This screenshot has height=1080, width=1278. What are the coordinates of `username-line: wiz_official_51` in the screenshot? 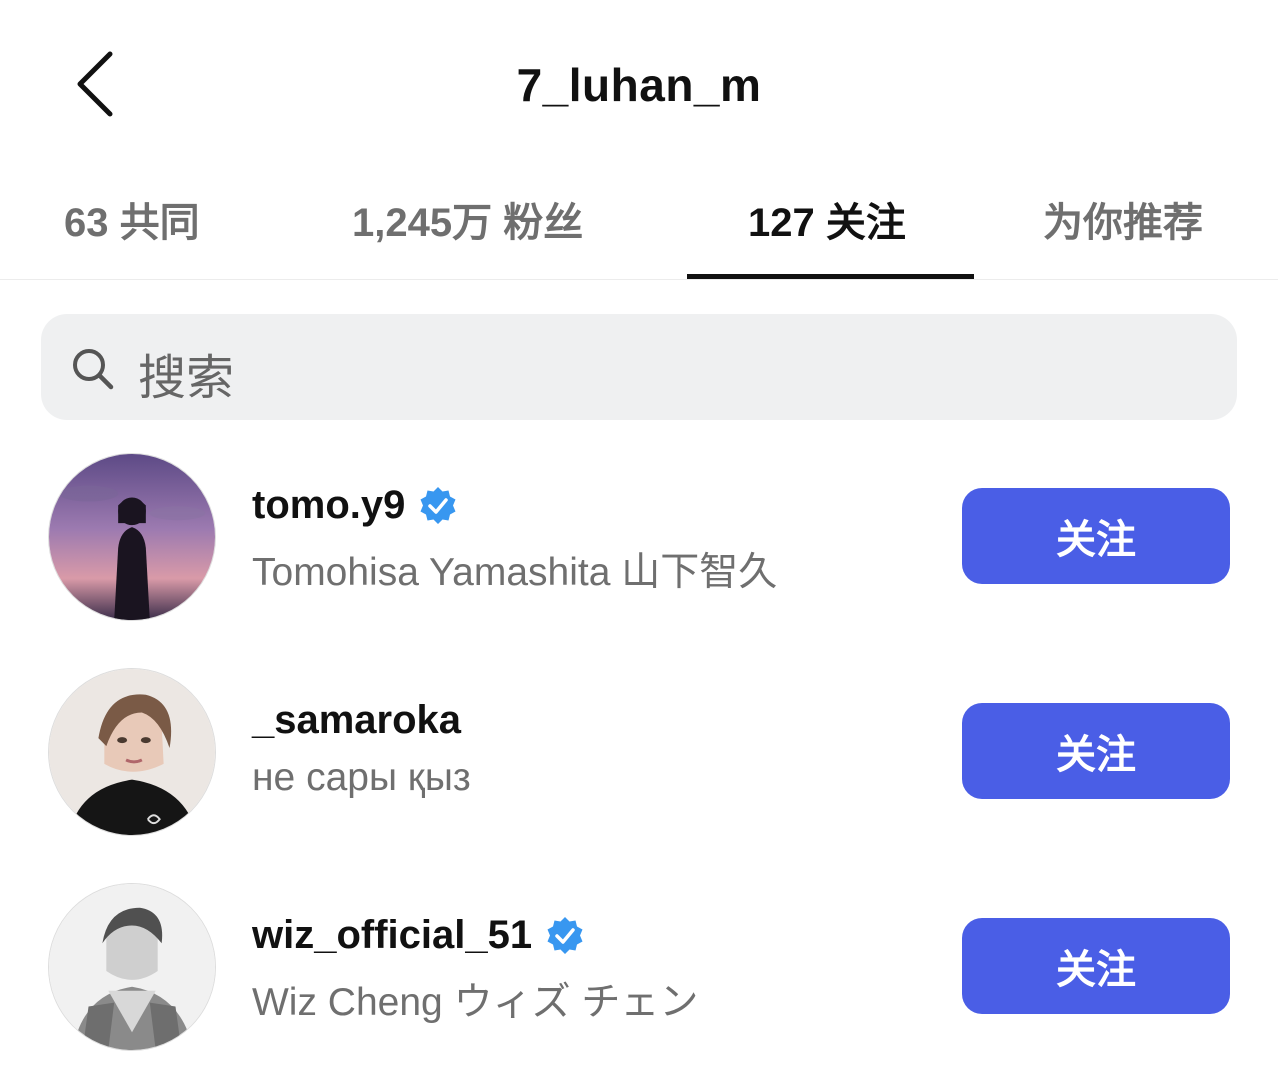 It's located at (419, 935).